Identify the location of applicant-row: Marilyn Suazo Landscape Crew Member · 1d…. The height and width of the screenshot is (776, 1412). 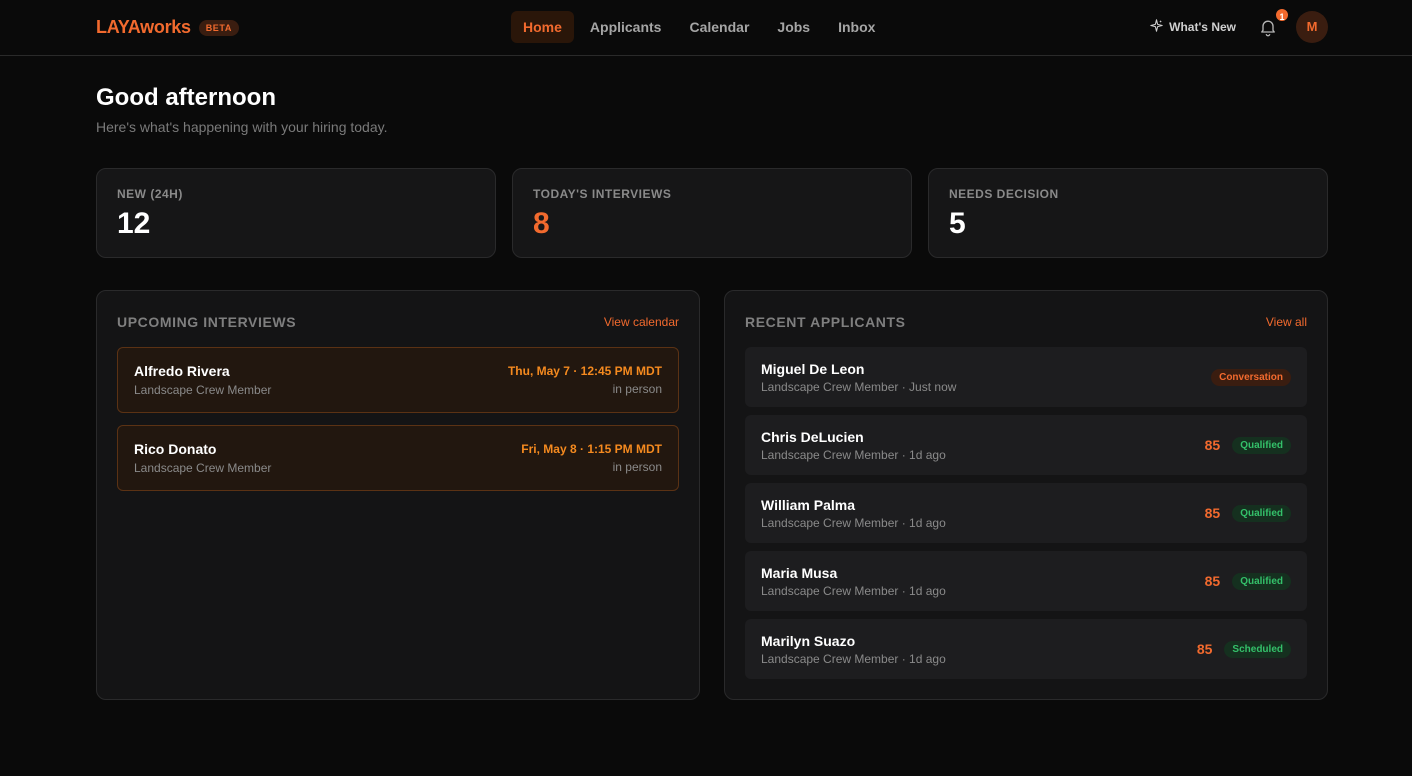
(1026, 649).